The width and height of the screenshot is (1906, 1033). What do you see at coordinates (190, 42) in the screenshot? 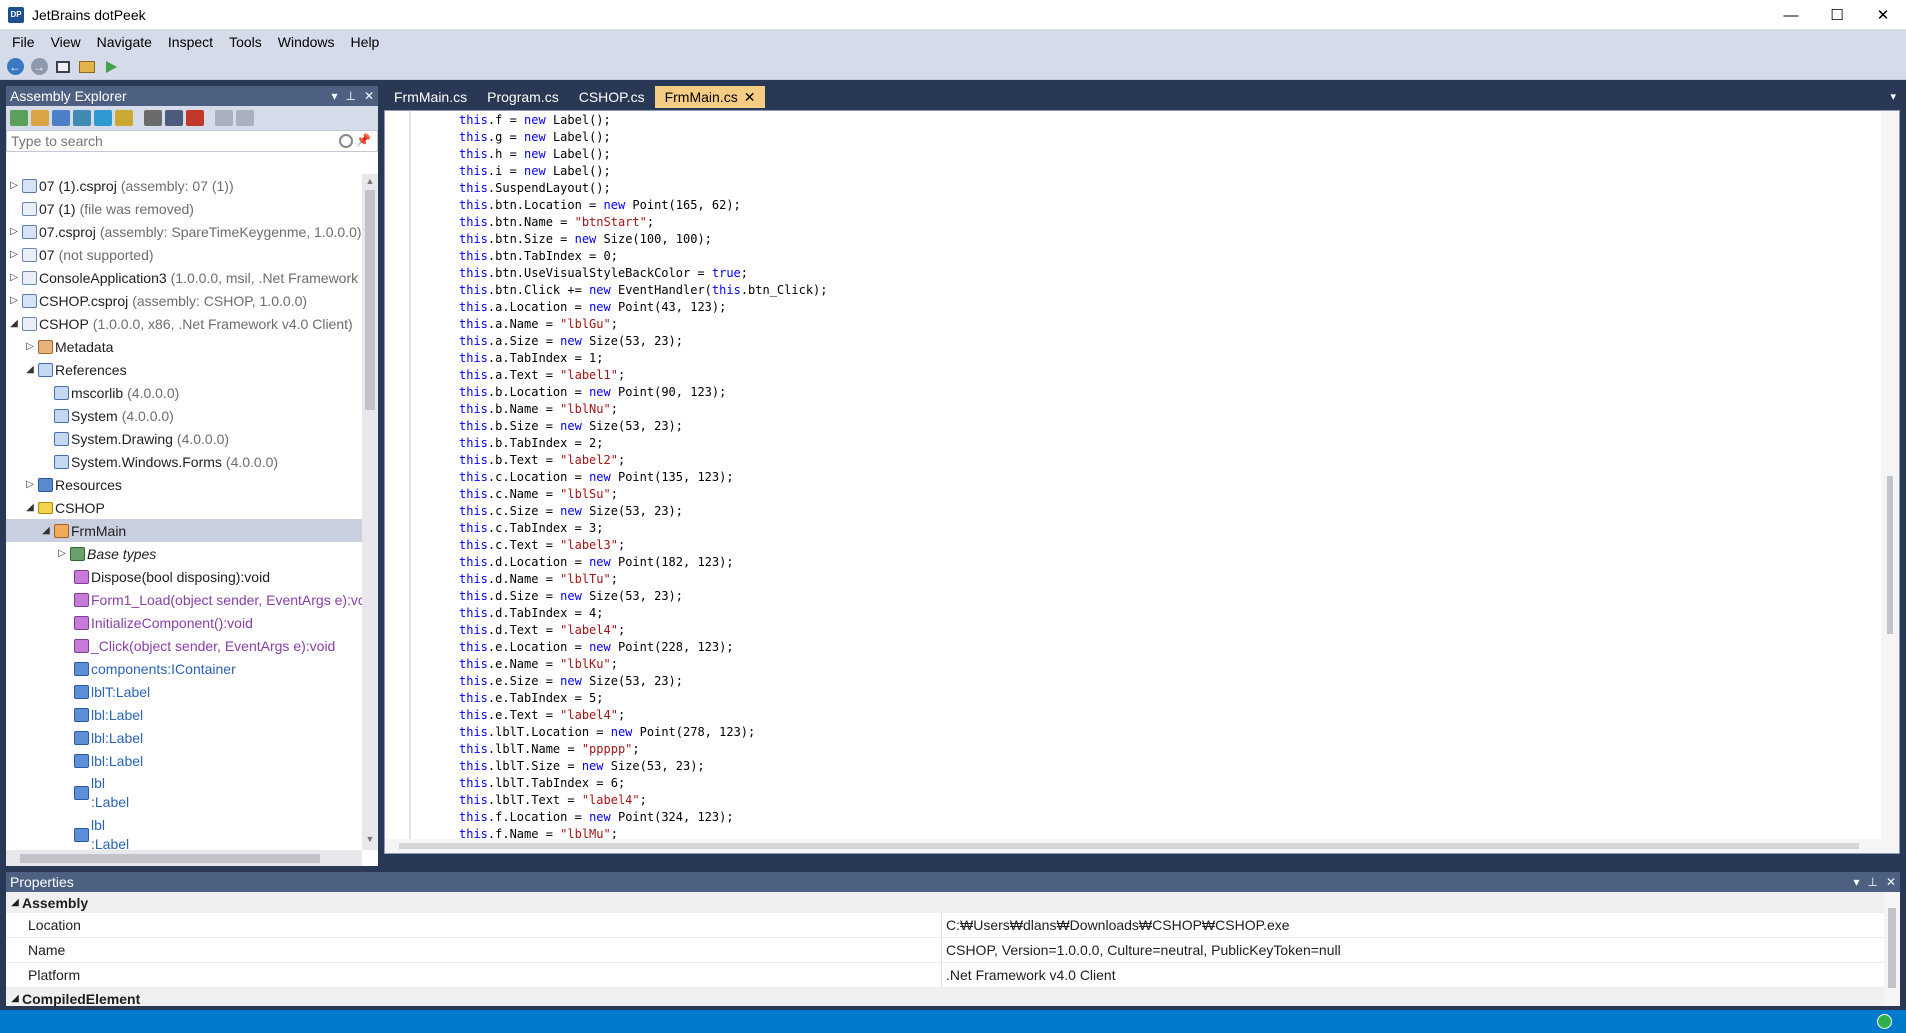
I see `menu-inspect: Inspect` at bounding box center [190, 42].